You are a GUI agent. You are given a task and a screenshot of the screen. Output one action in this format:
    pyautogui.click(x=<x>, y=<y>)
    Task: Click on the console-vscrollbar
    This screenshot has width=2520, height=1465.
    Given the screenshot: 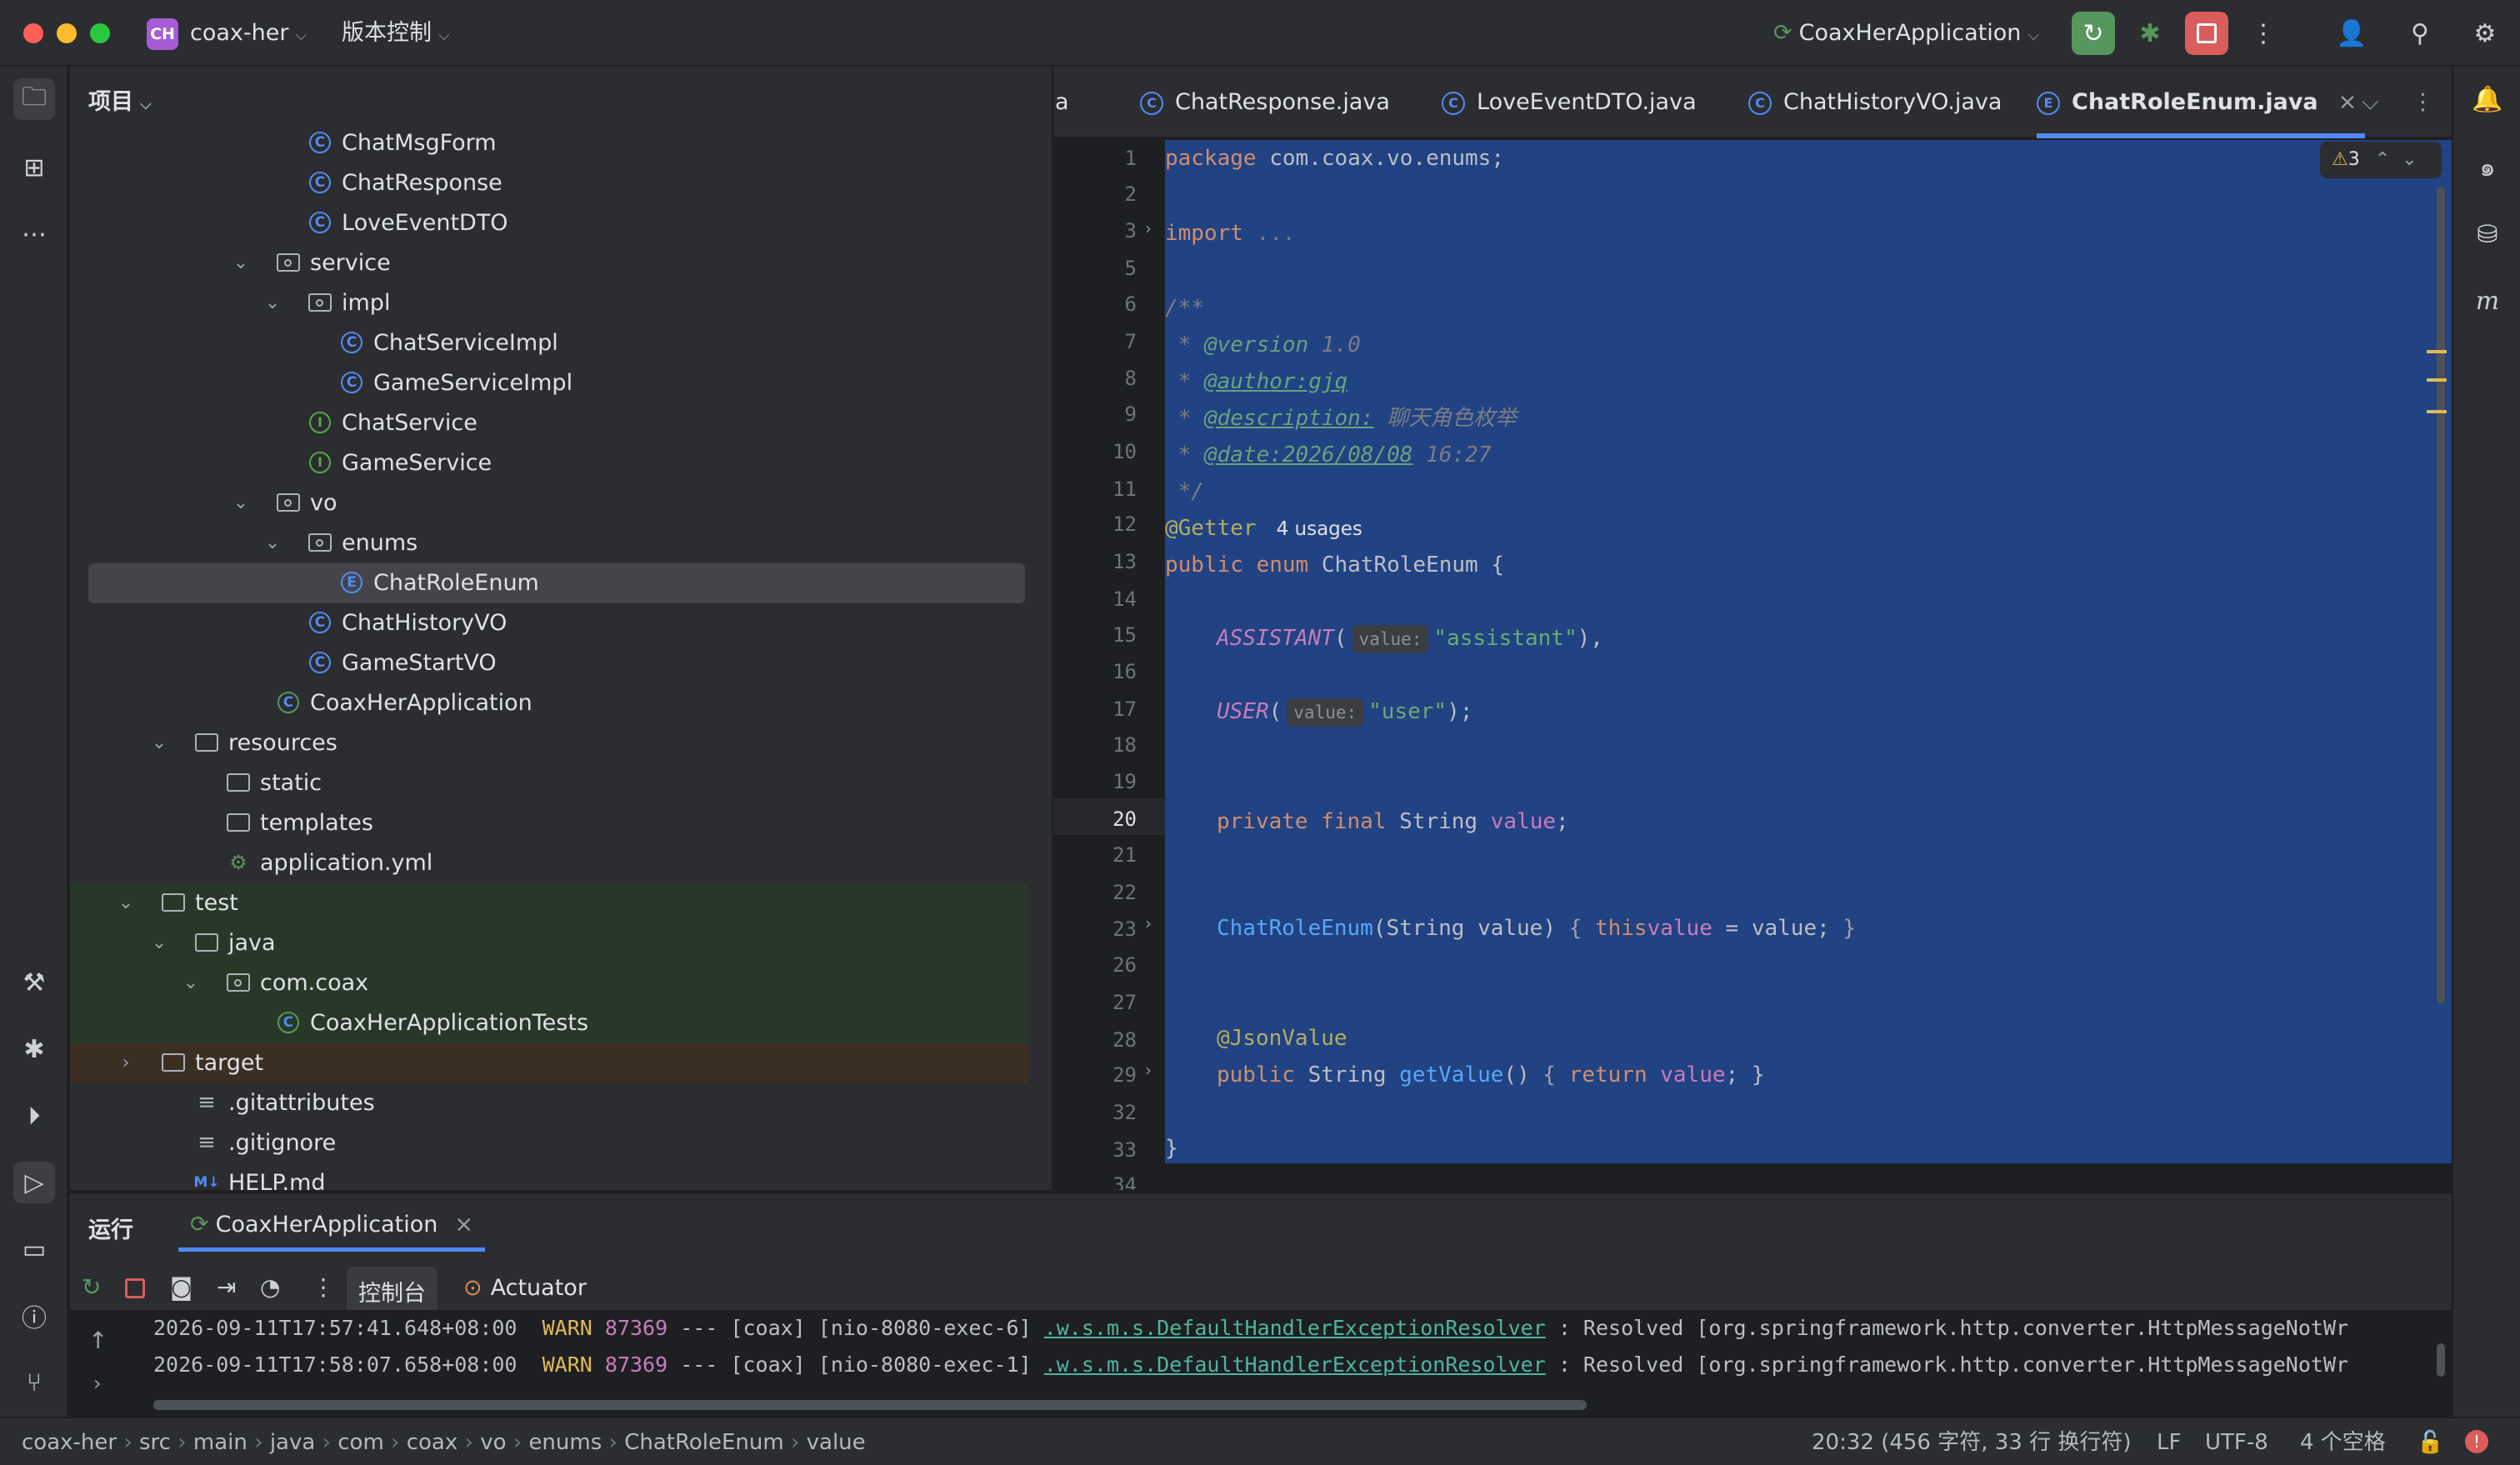 What is the action you would take?
    pyautogui.click(x=2441, y=1360)
    